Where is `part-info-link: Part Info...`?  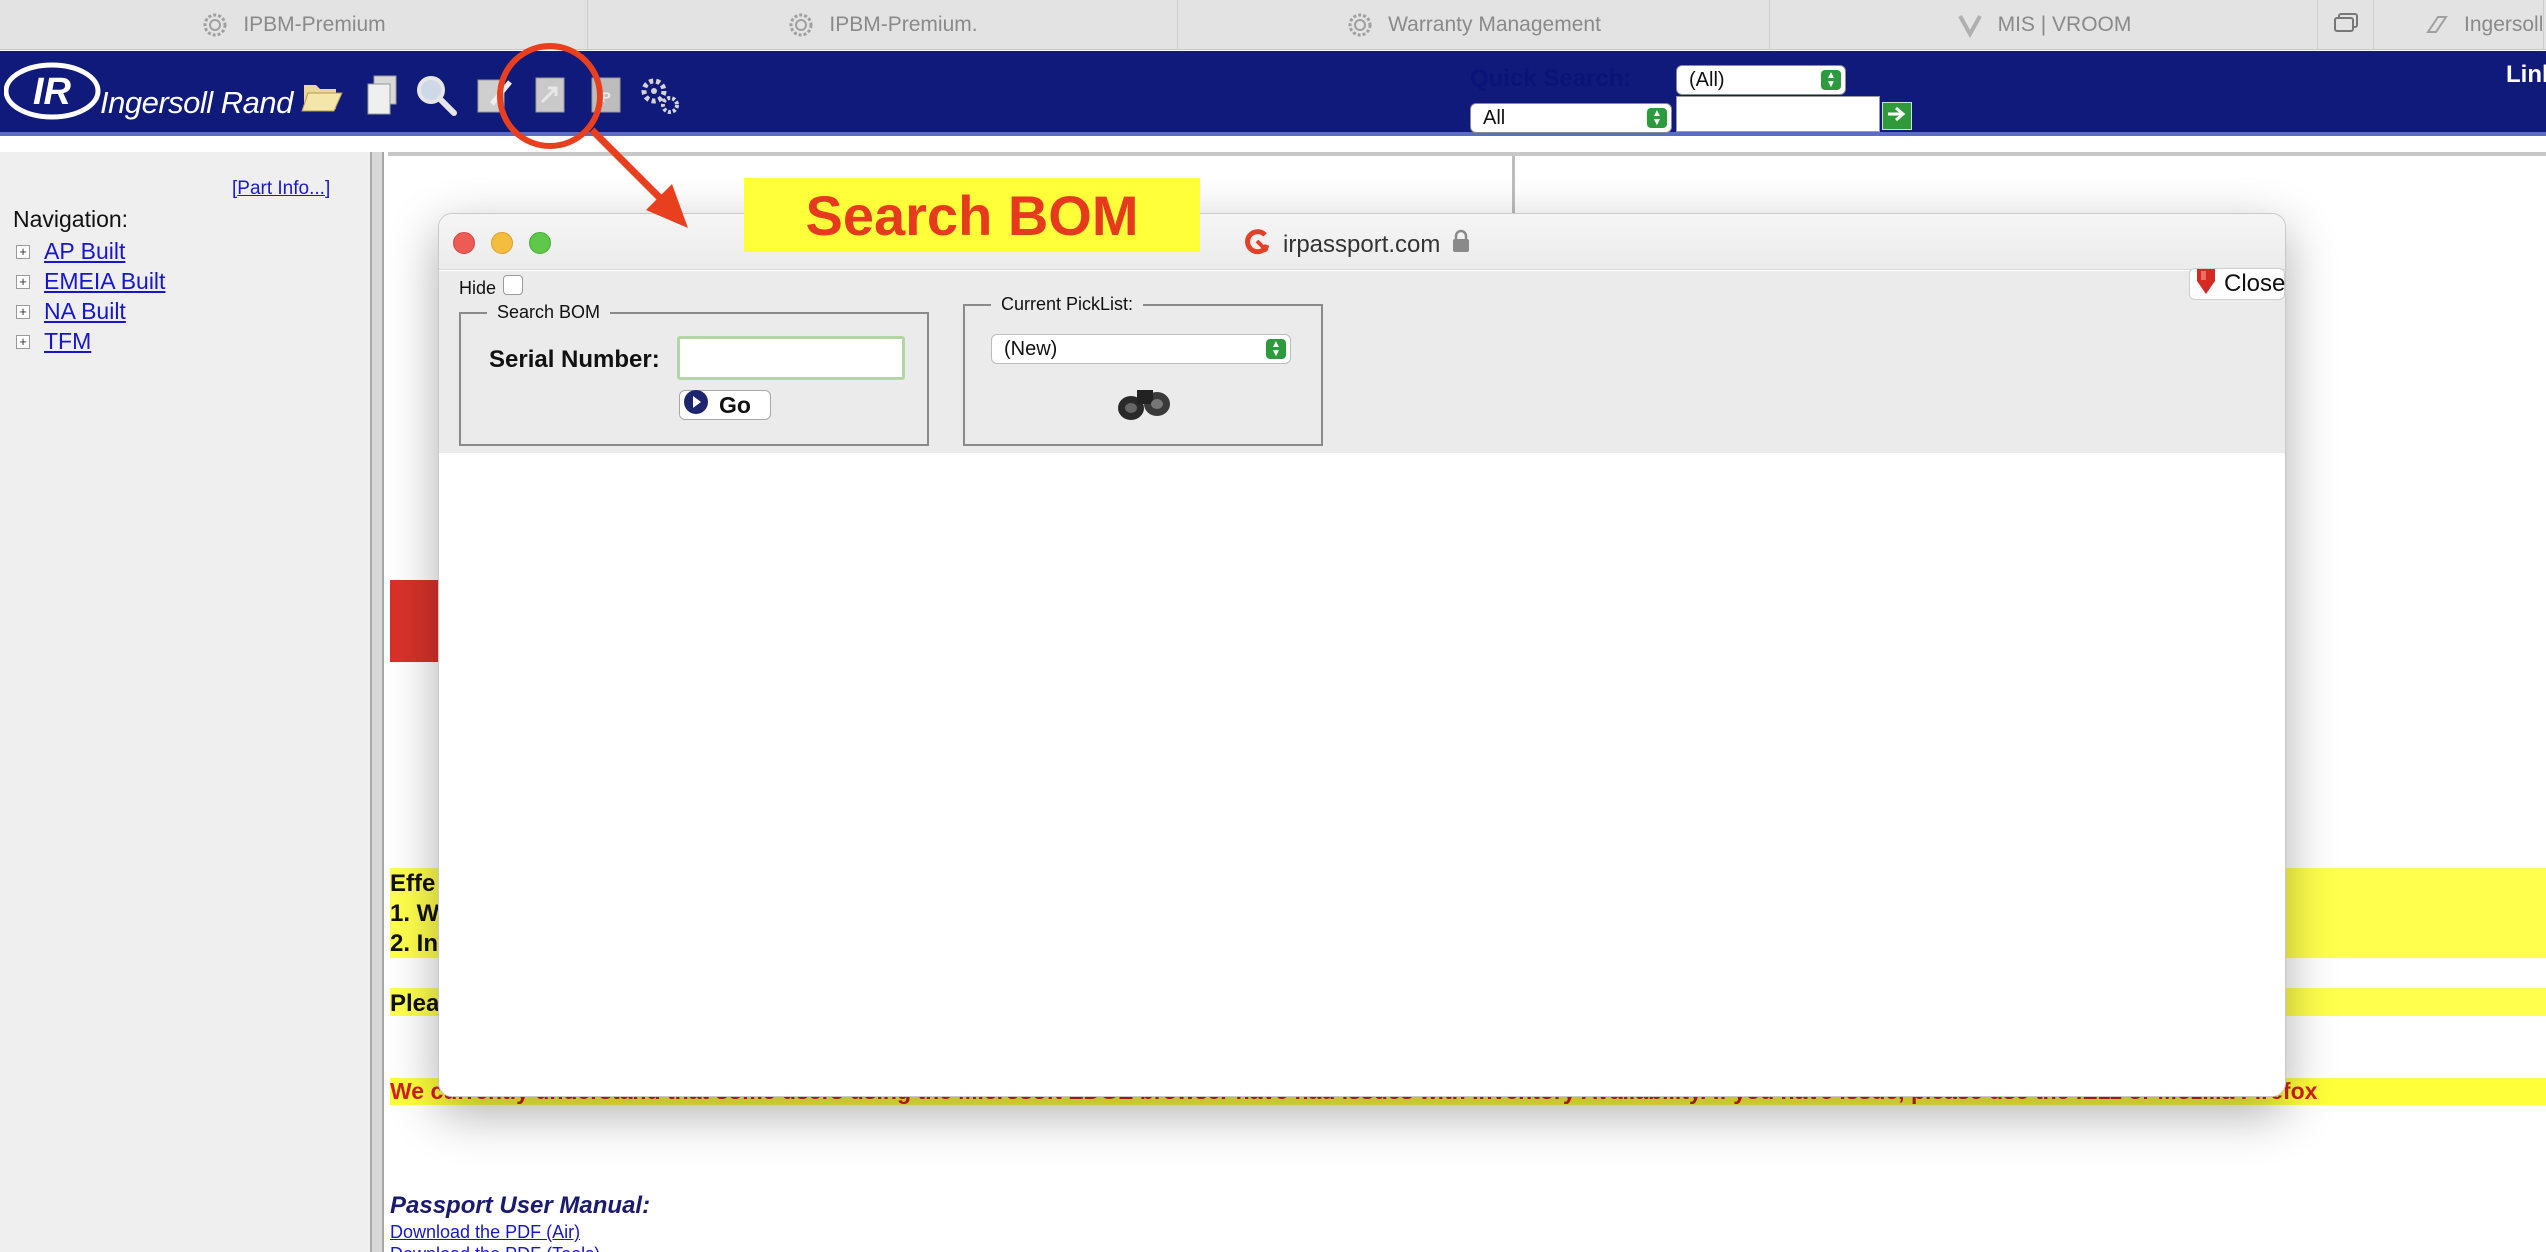
part-info-link: Part Info... is located at coordinates (281, 188).